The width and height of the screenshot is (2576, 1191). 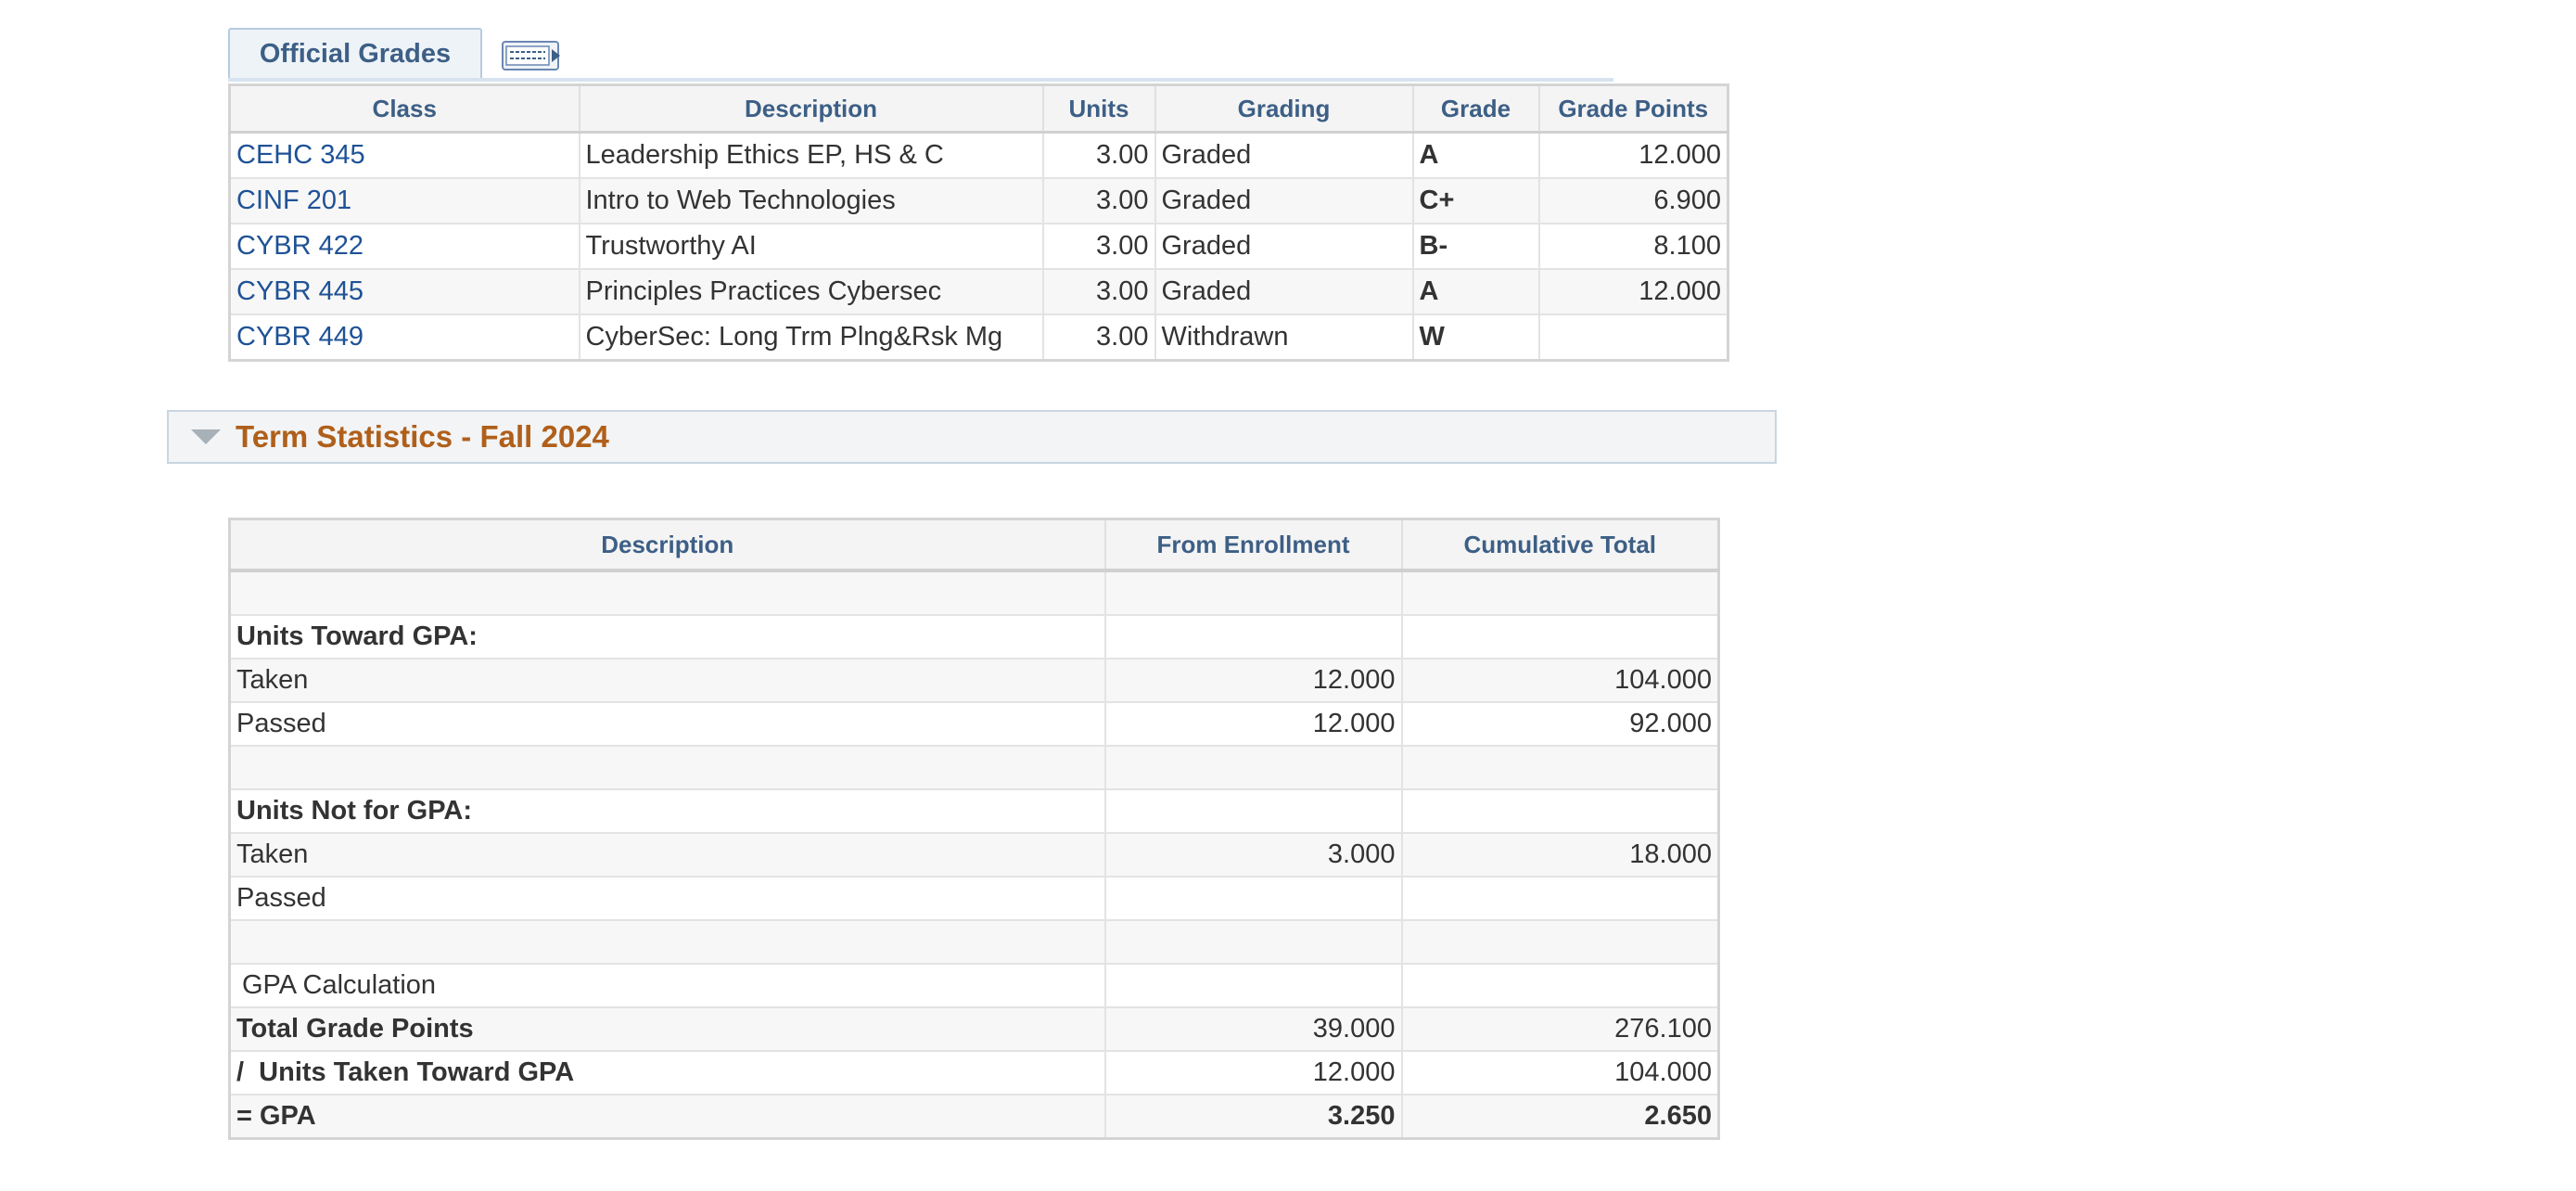 I want to click on units-taken-enrollment: 12.000, so click(x=1253, y=1073).